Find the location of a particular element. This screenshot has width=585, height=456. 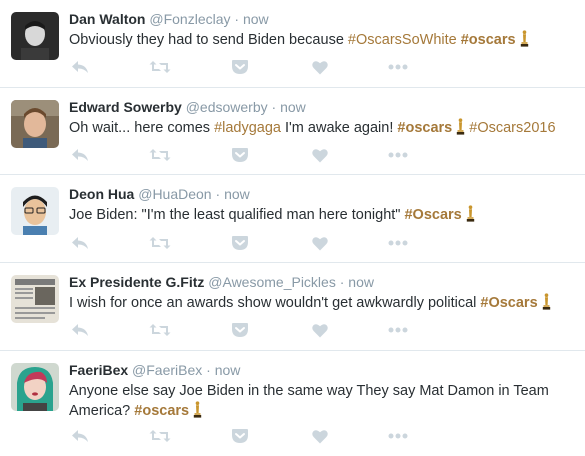

author-name: Ex Presidente G.Fitz is located at coordinates (136, 282).